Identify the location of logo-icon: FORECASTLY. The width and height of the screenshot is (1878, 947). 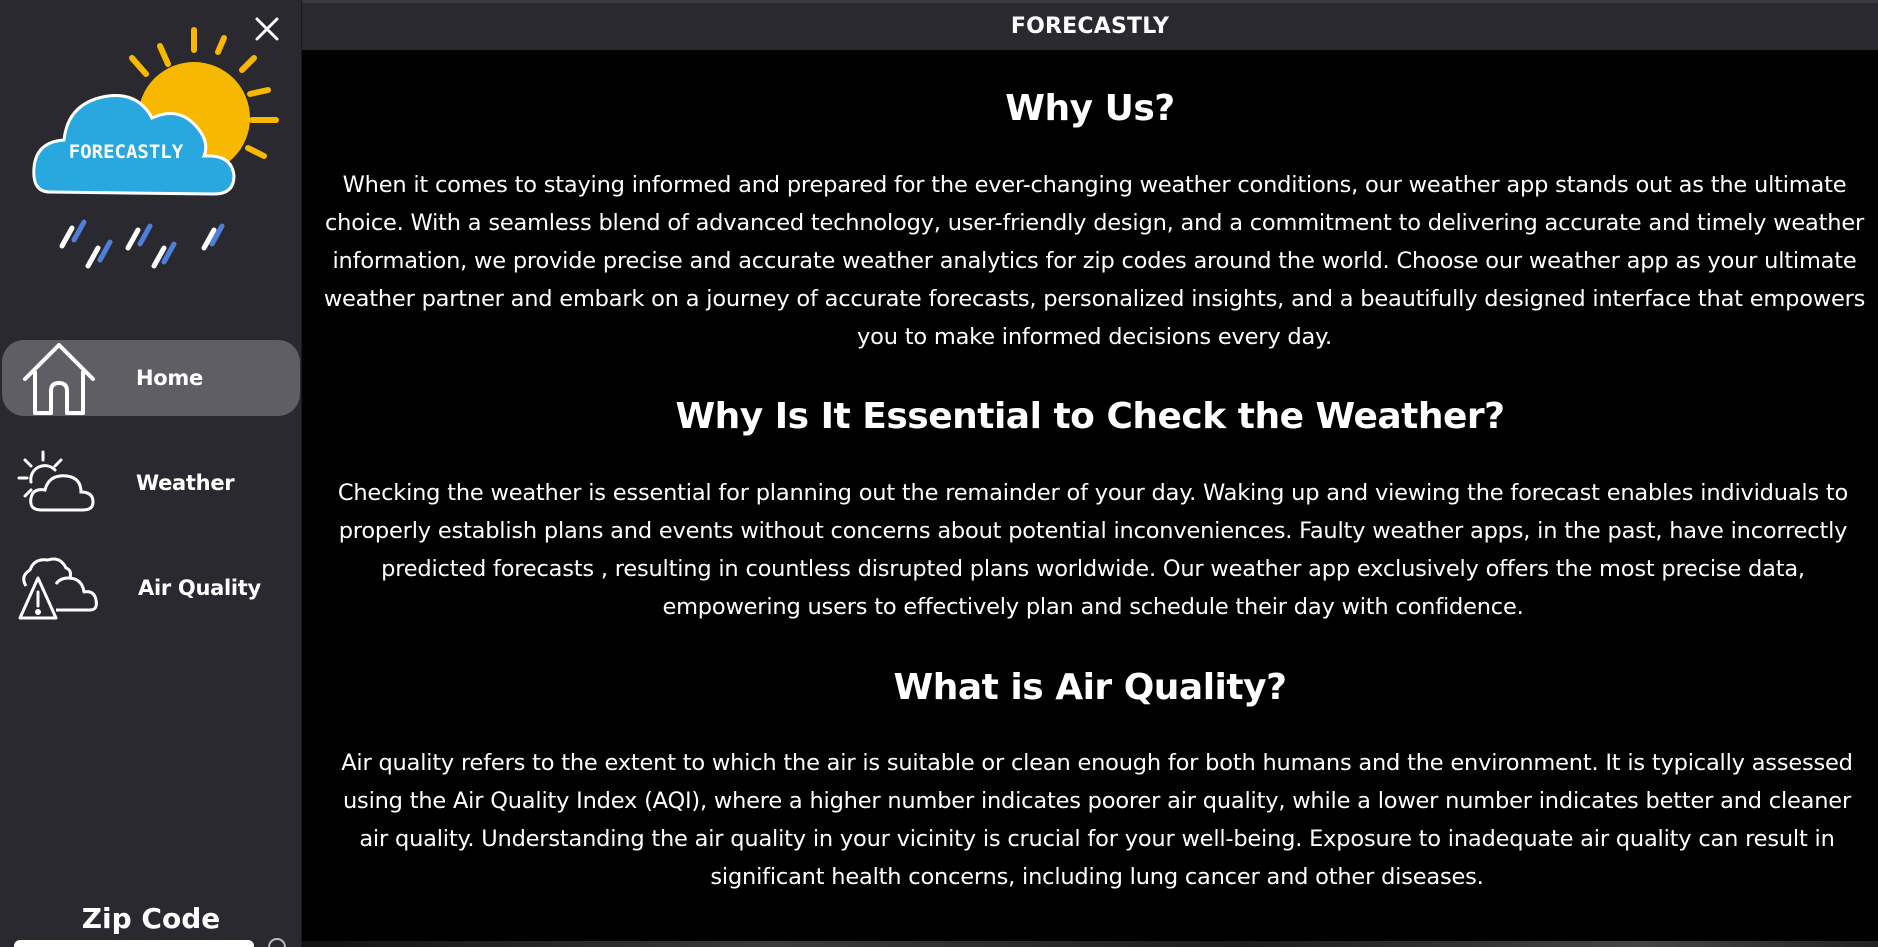
(155, 148).